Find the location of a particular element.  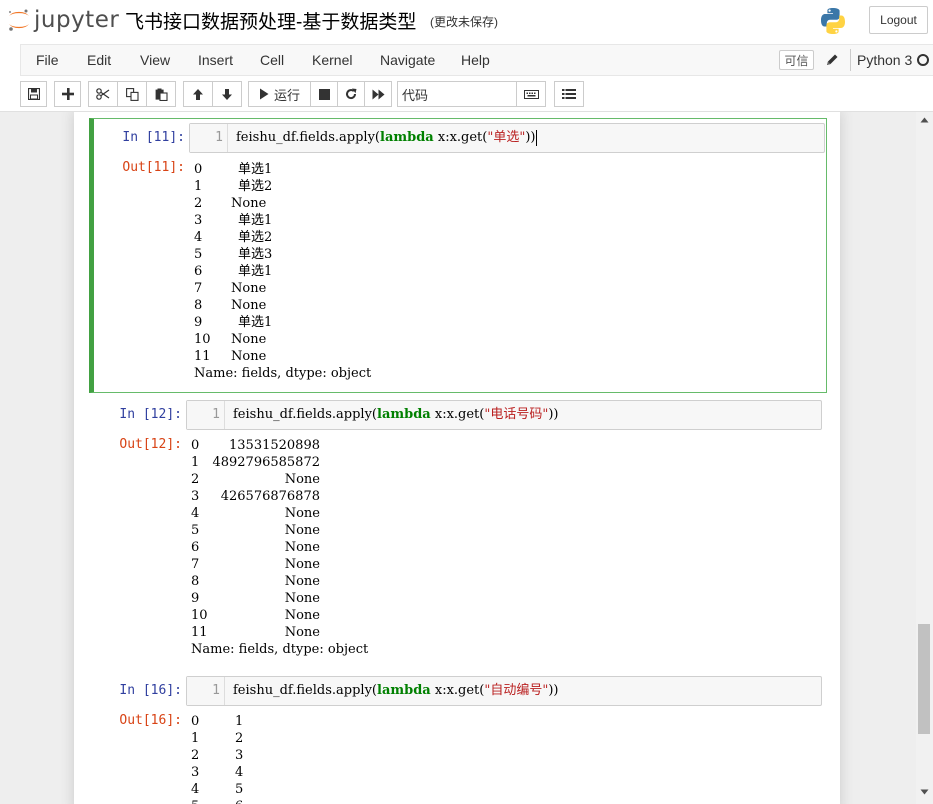

vertical-scrollbar is located at coordinates (924, 458).